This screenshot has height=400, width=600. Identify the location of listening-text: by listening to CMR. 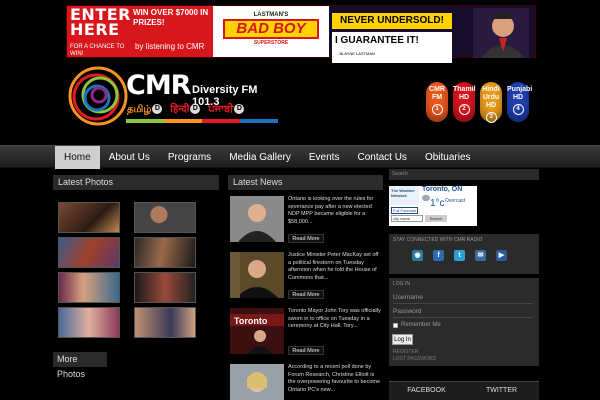
(170, 46).